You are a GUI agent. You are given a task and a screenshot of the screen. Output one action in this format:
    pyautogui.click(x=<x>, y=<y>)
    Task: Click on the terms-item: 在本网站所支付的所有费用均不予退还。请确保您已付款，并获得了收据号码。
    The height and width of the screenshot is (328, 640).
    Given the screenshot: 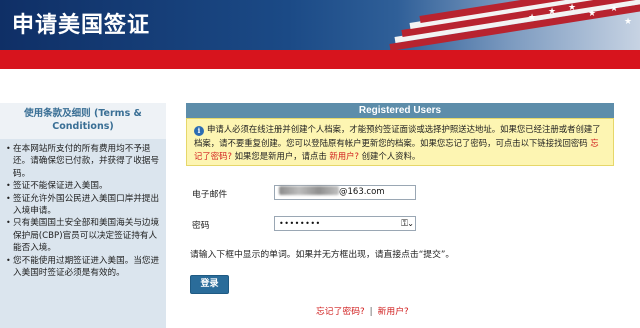 What is the action you would take?
    pyautogui.click(x=83, y=161)
    